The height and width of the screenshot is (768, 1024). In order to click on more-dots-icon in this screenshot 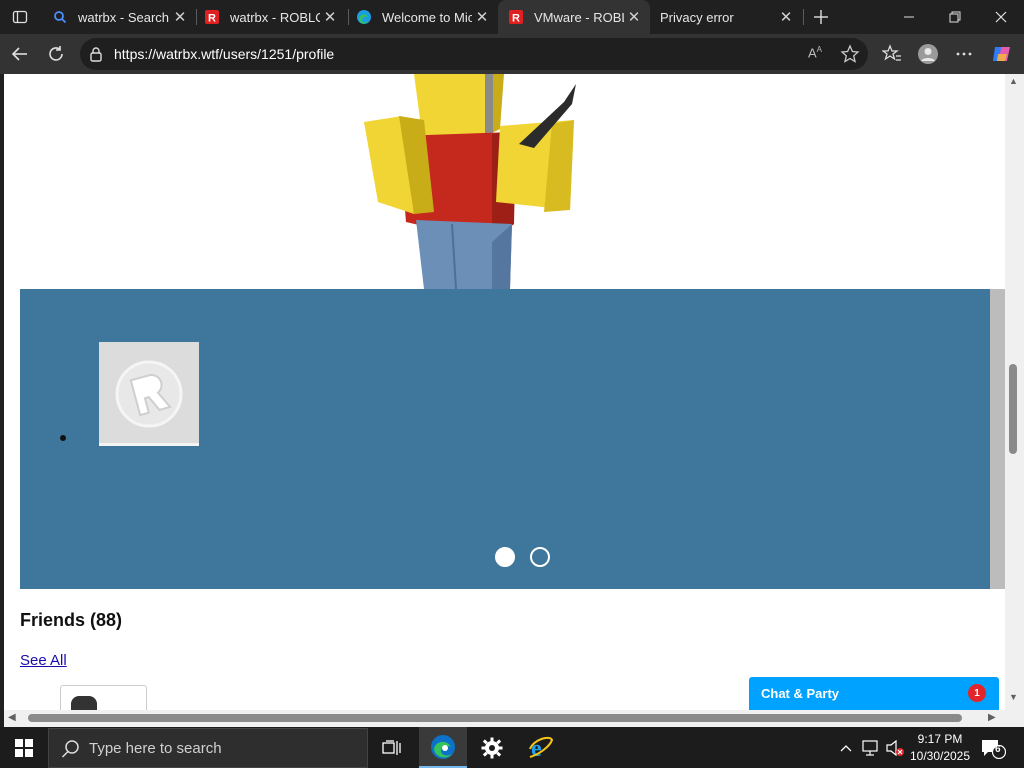, I will do `click(964, 54)`.